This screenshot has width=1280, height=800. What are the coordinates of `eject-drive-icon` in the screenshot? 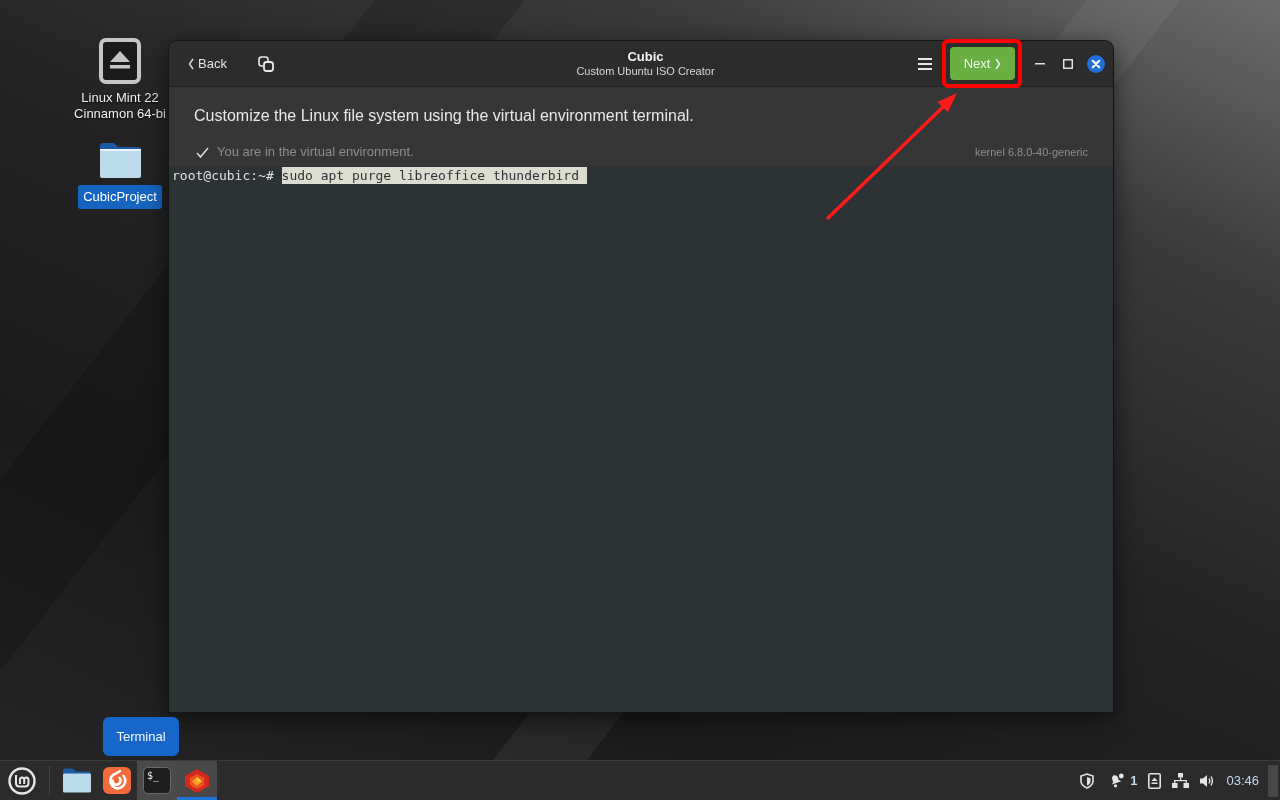 It's located at (1155, 780).